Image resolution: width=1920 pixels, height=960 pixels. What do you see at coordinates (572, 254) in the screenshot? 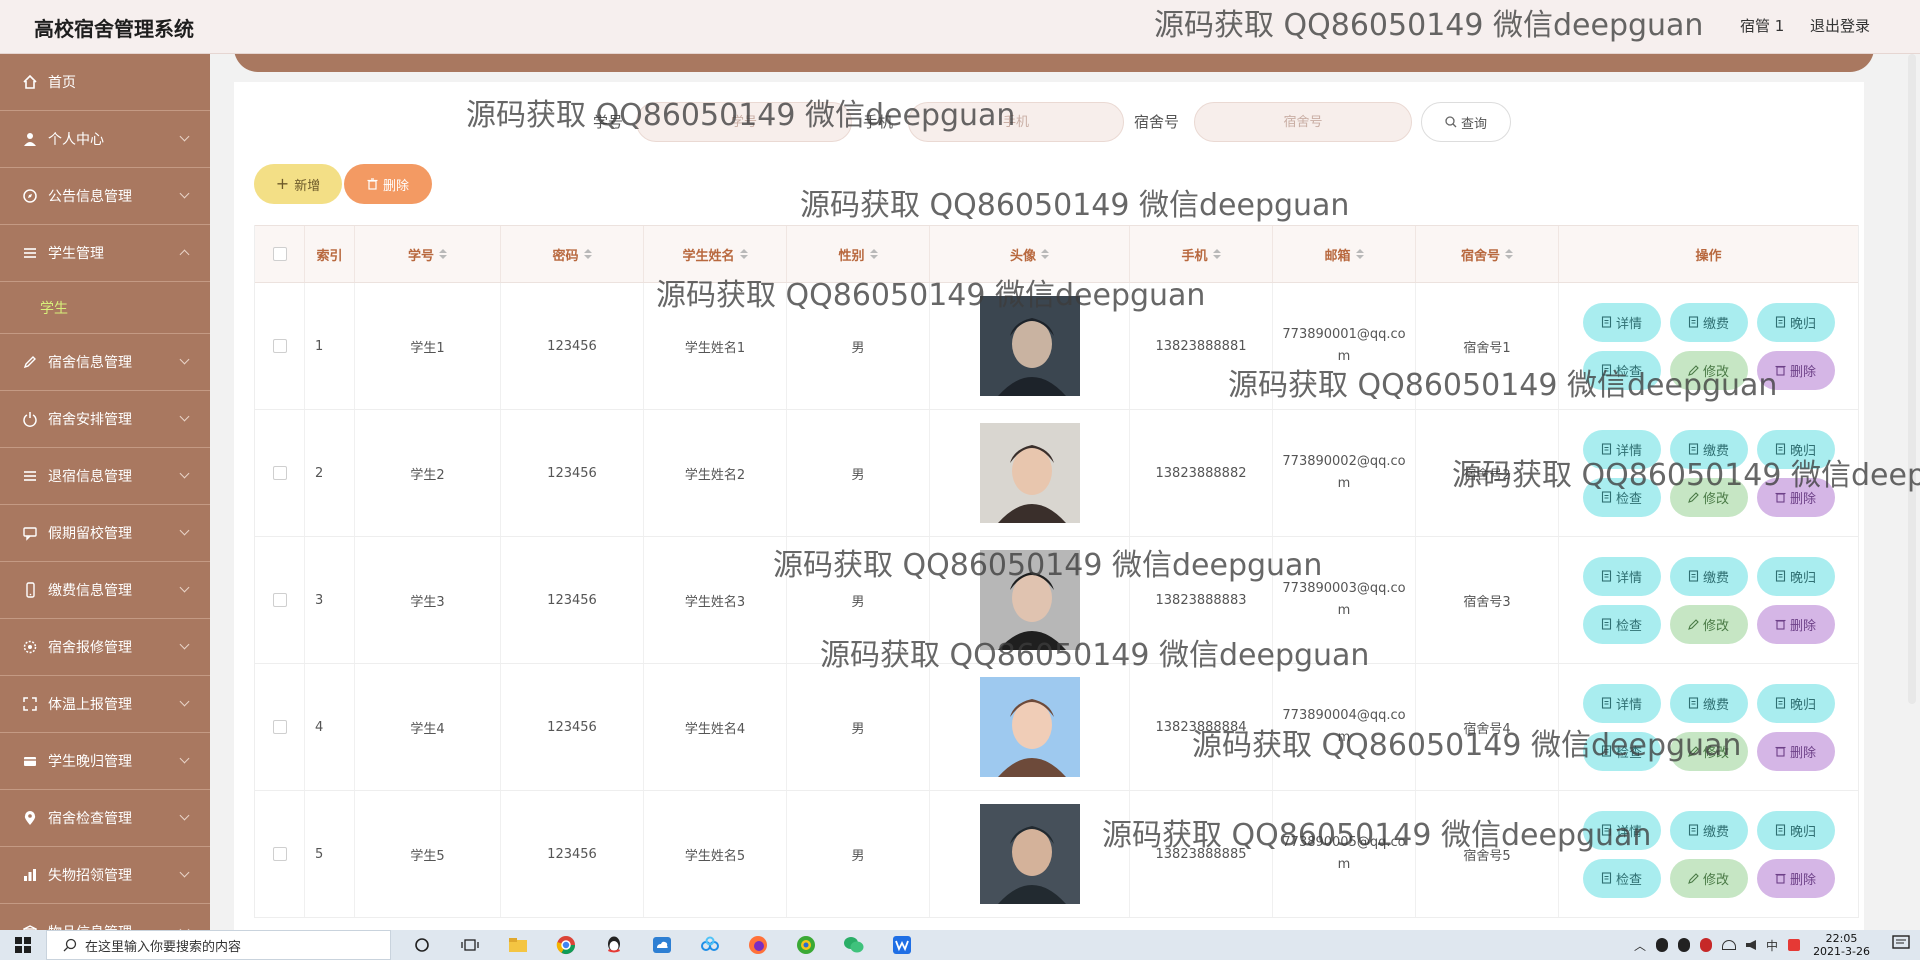
I see `column-header: 密码` at bounding box center [572, 254].